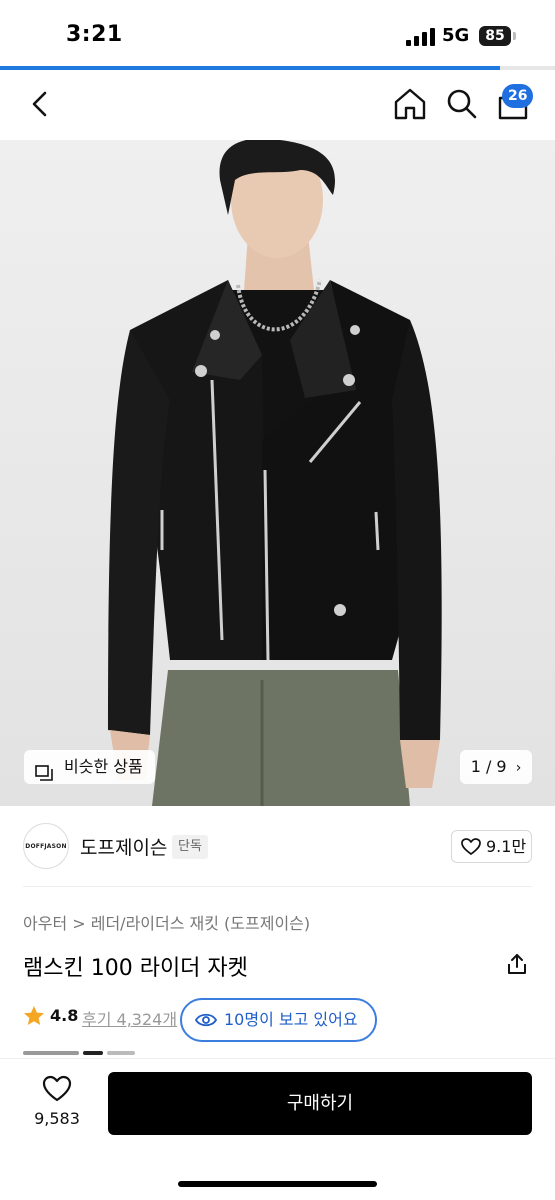 The height and width of the screenshot is (1200, 555). Describe the element at coordinates (46, 846) in the screenshot. I see `brand-logo: DOFFJASON` at that location.